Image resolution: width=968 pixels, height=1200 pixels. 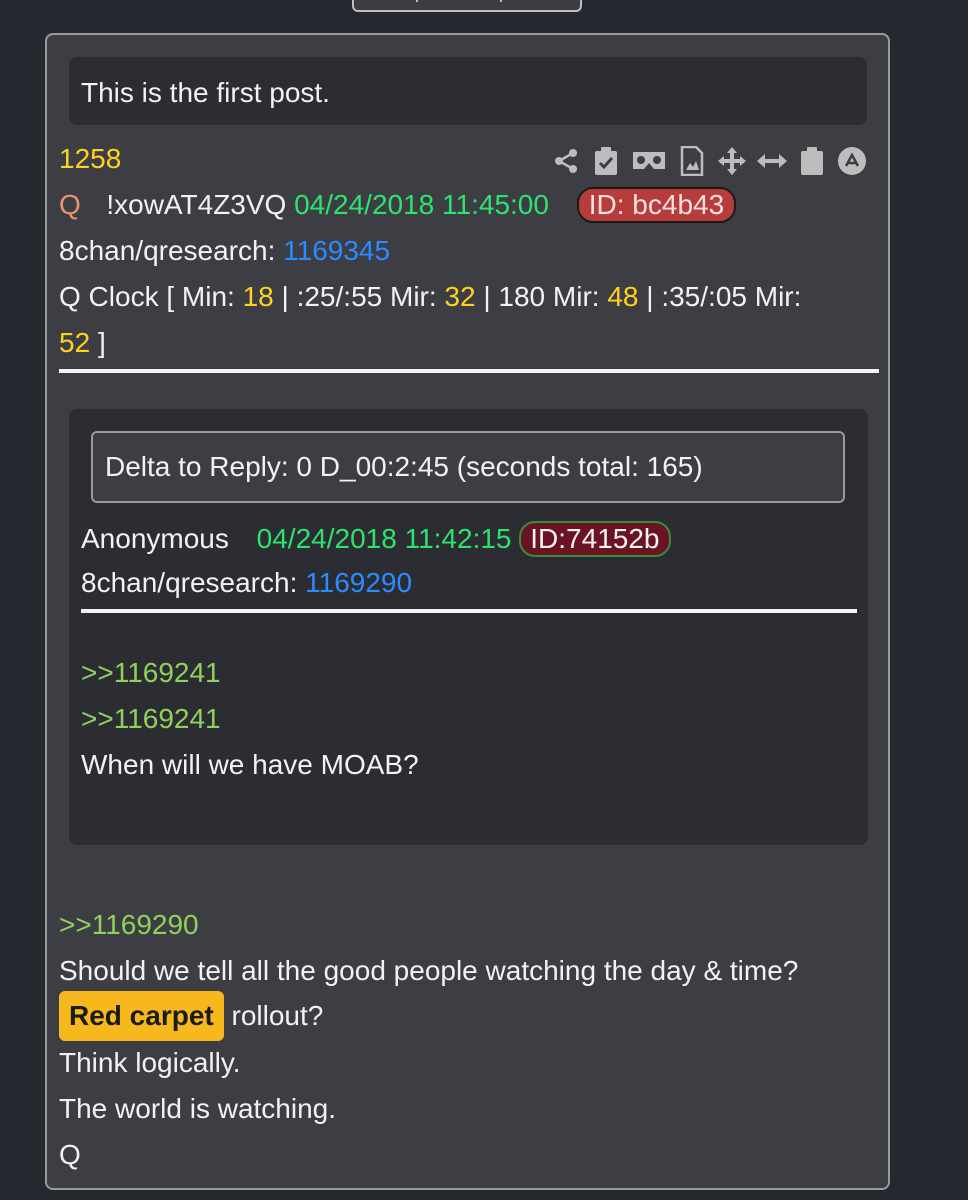 What do you see at coordinates (541, 296) in the screenshot?
I see `q-clock-label: | 180 Mir:` at bounding box center [541, 296].